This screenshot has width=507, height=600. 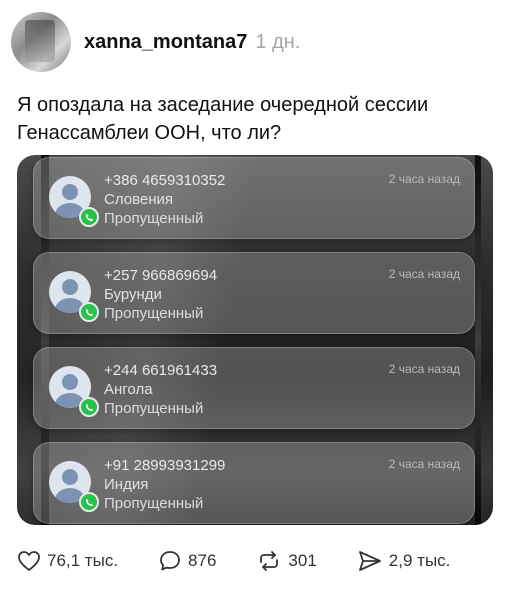 I want to click on speech-bubble-icon, so click(x=170, y=561).